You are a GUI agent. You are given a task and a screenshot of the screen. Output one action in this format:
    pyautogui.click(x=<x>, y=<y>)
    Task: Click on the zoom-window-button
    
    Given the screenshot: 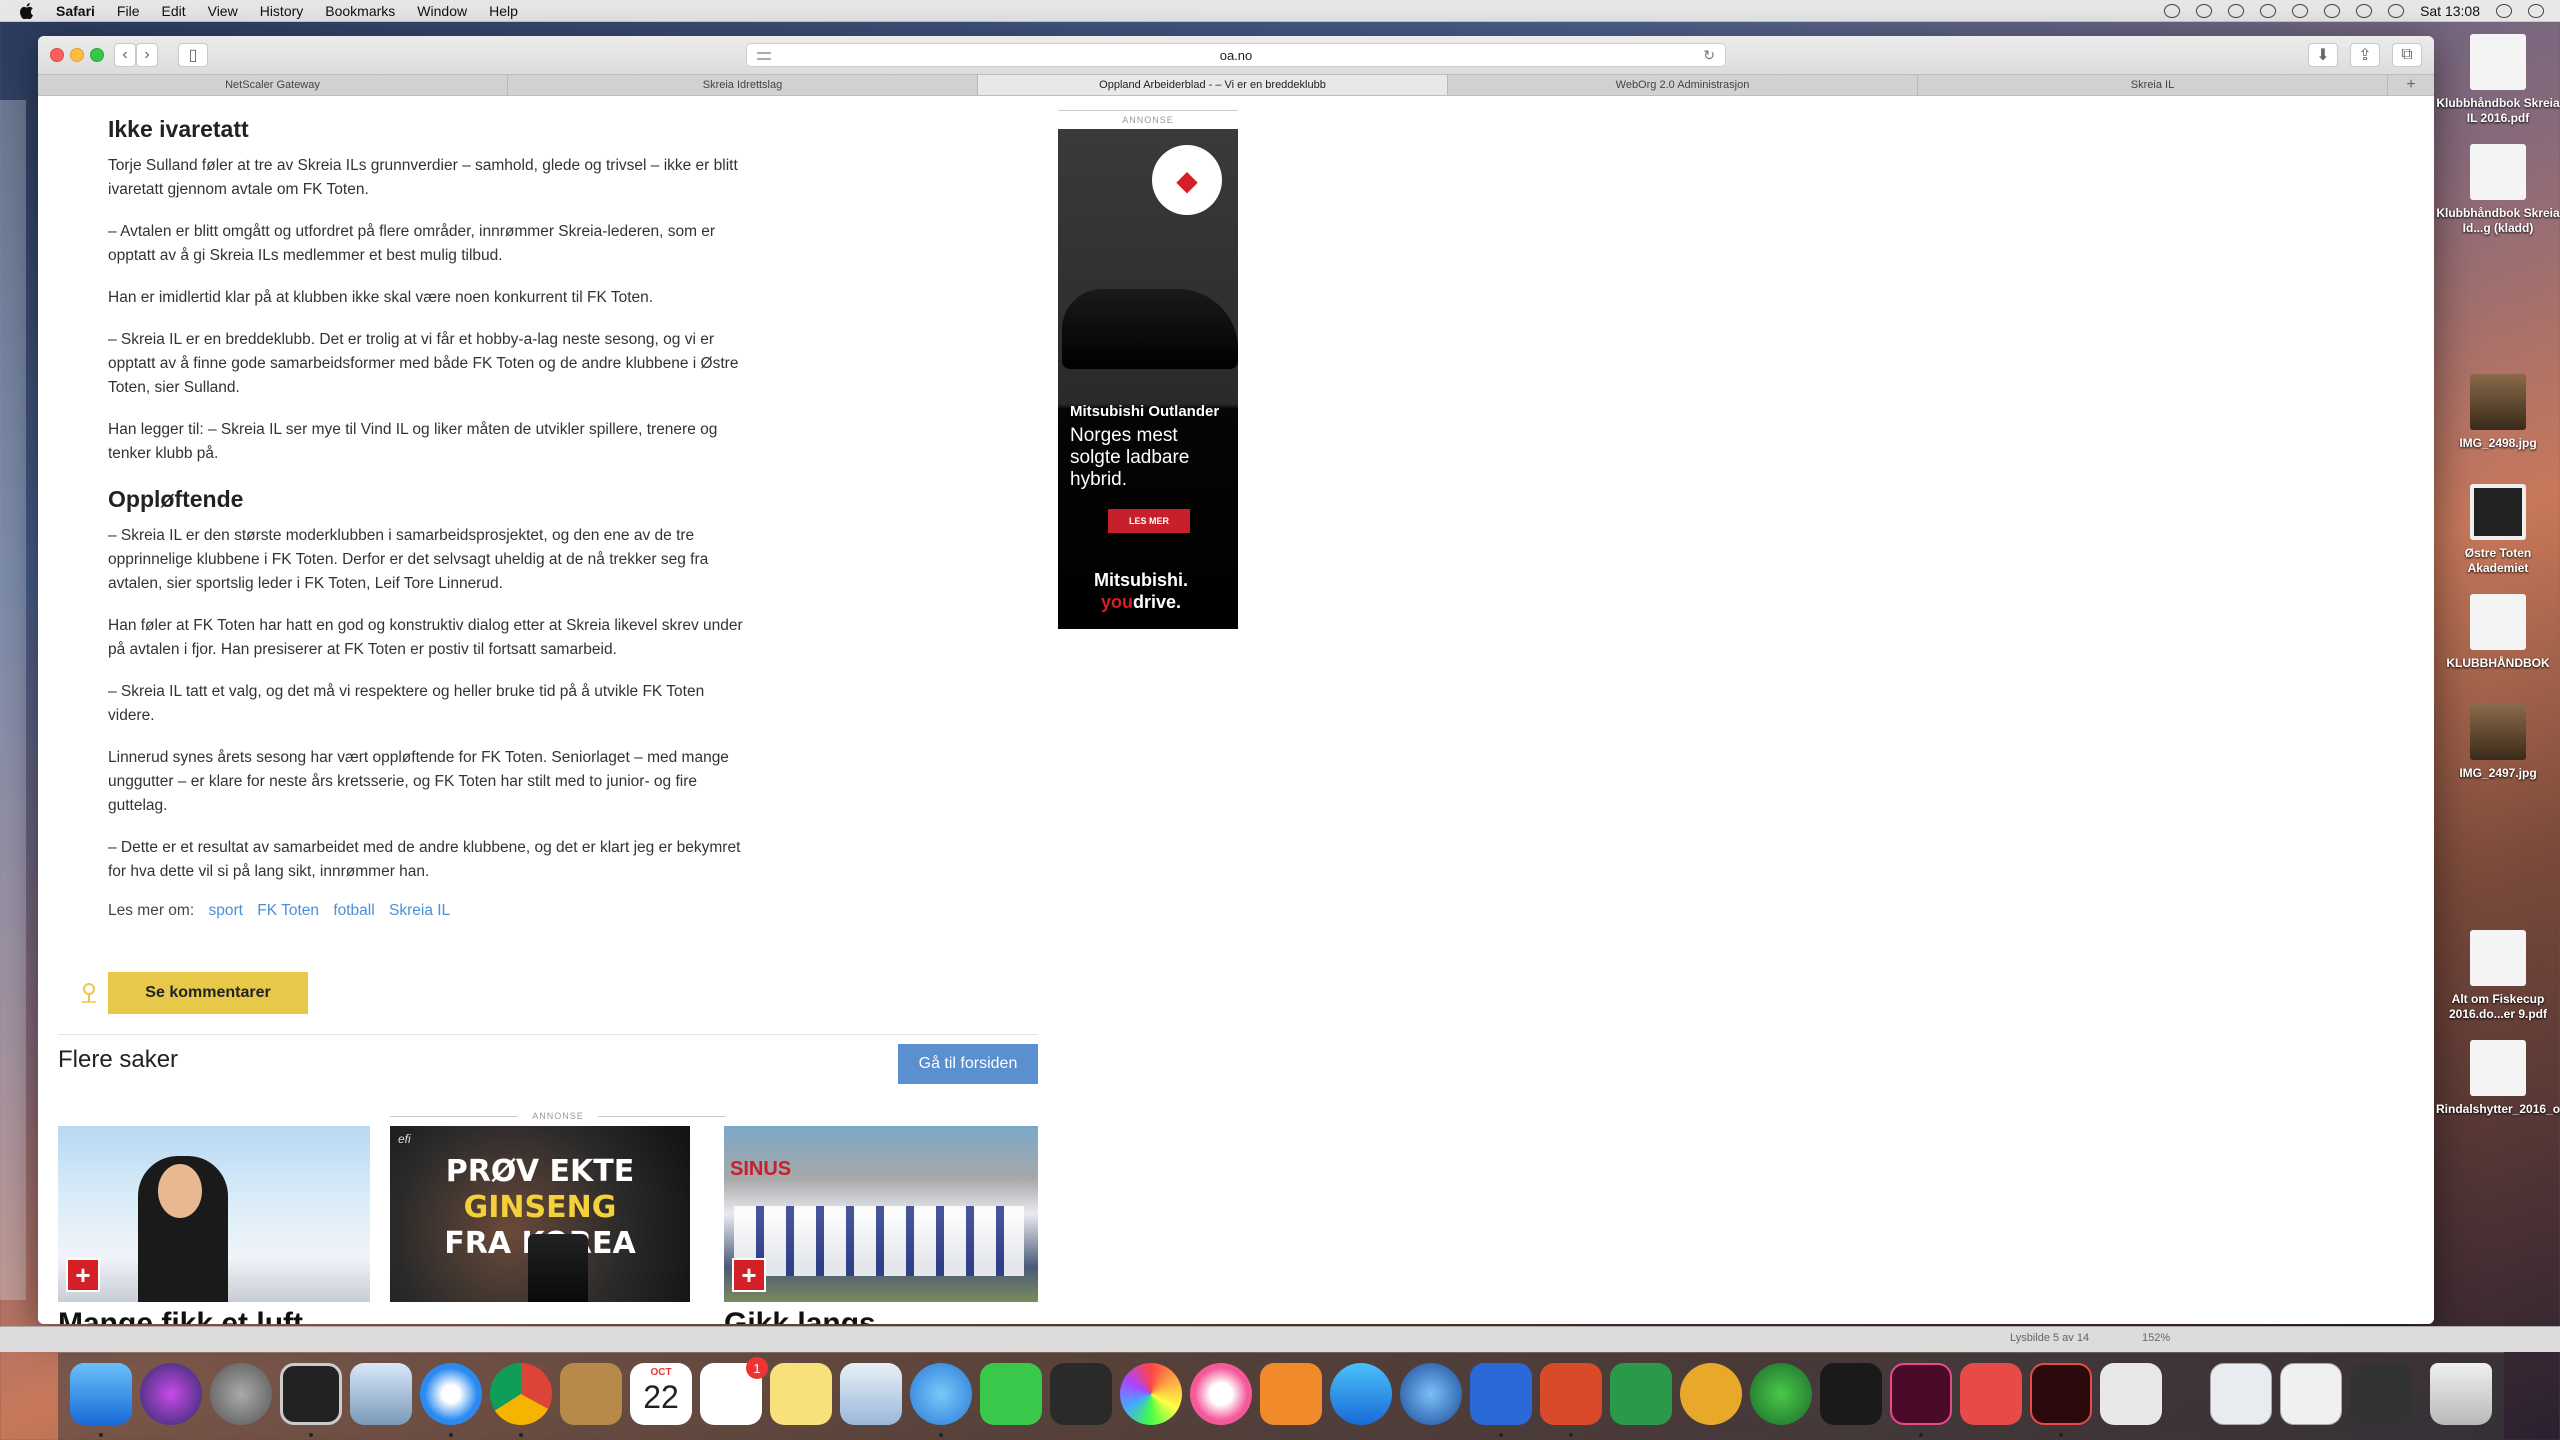 What is the action you would take?
    pyautogui.click(x=97, y=55)
    